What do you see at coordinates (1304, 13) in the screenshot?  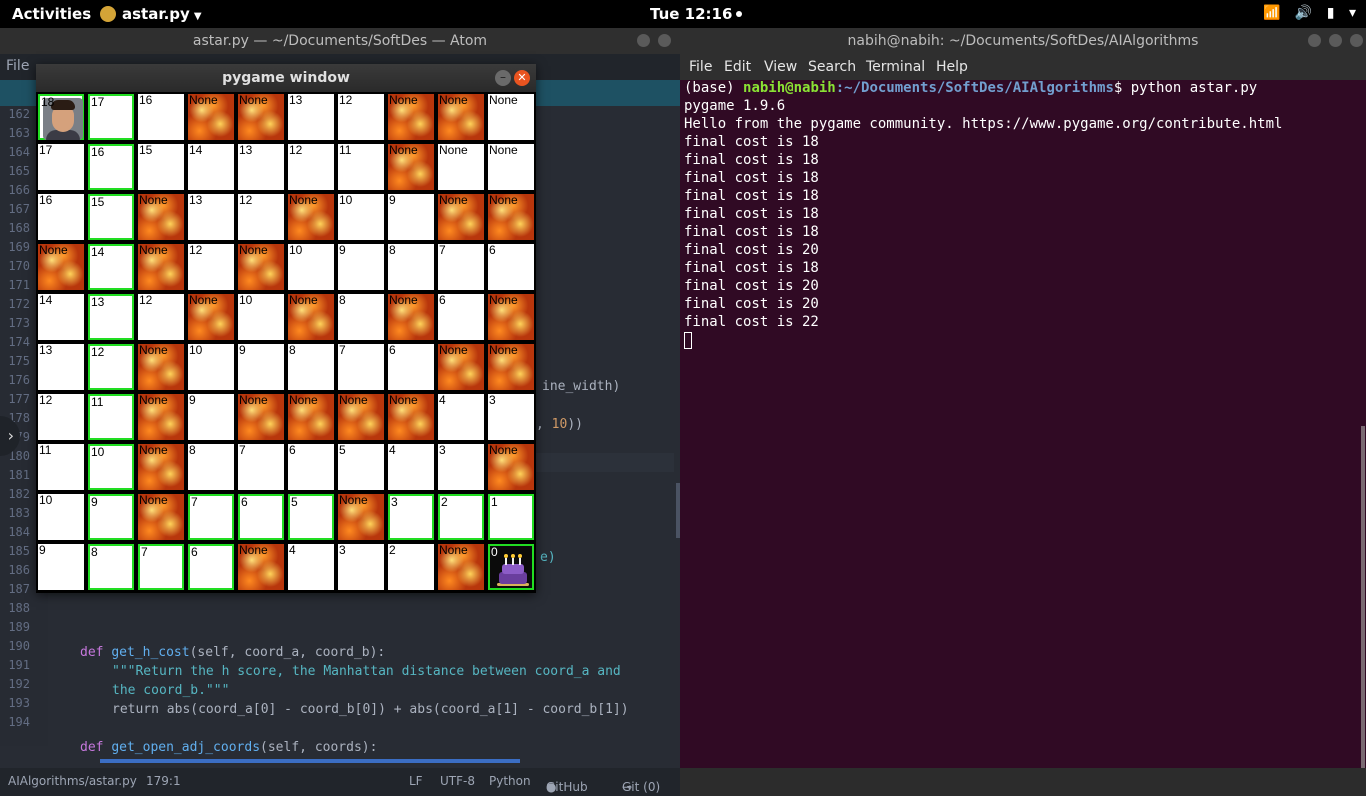 I see `system-tray: 📶 🔊 ▮ ▾` at bounding box center [1304, 13].